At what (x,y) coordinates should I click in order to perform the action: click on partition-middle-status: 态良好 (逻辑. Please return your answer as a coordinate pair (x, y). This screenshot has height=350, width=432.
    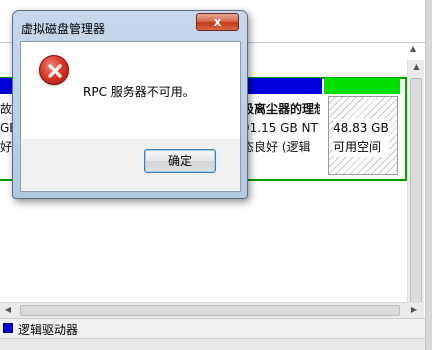
    Looking at the image, I should click on (276, 147).